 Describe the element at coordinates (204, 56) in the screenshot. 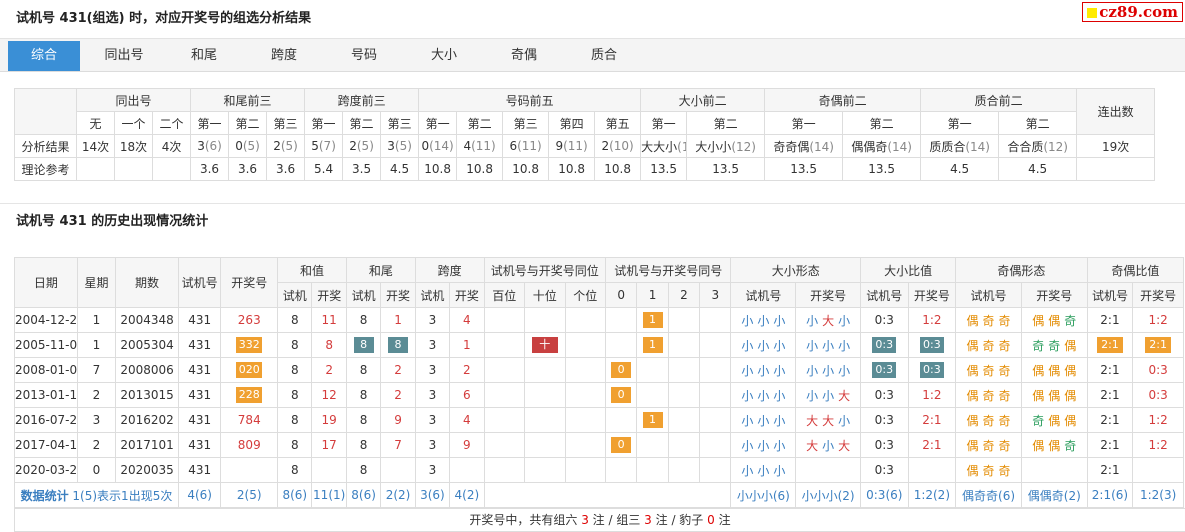

I see `tab-3: 和尾` at that location.